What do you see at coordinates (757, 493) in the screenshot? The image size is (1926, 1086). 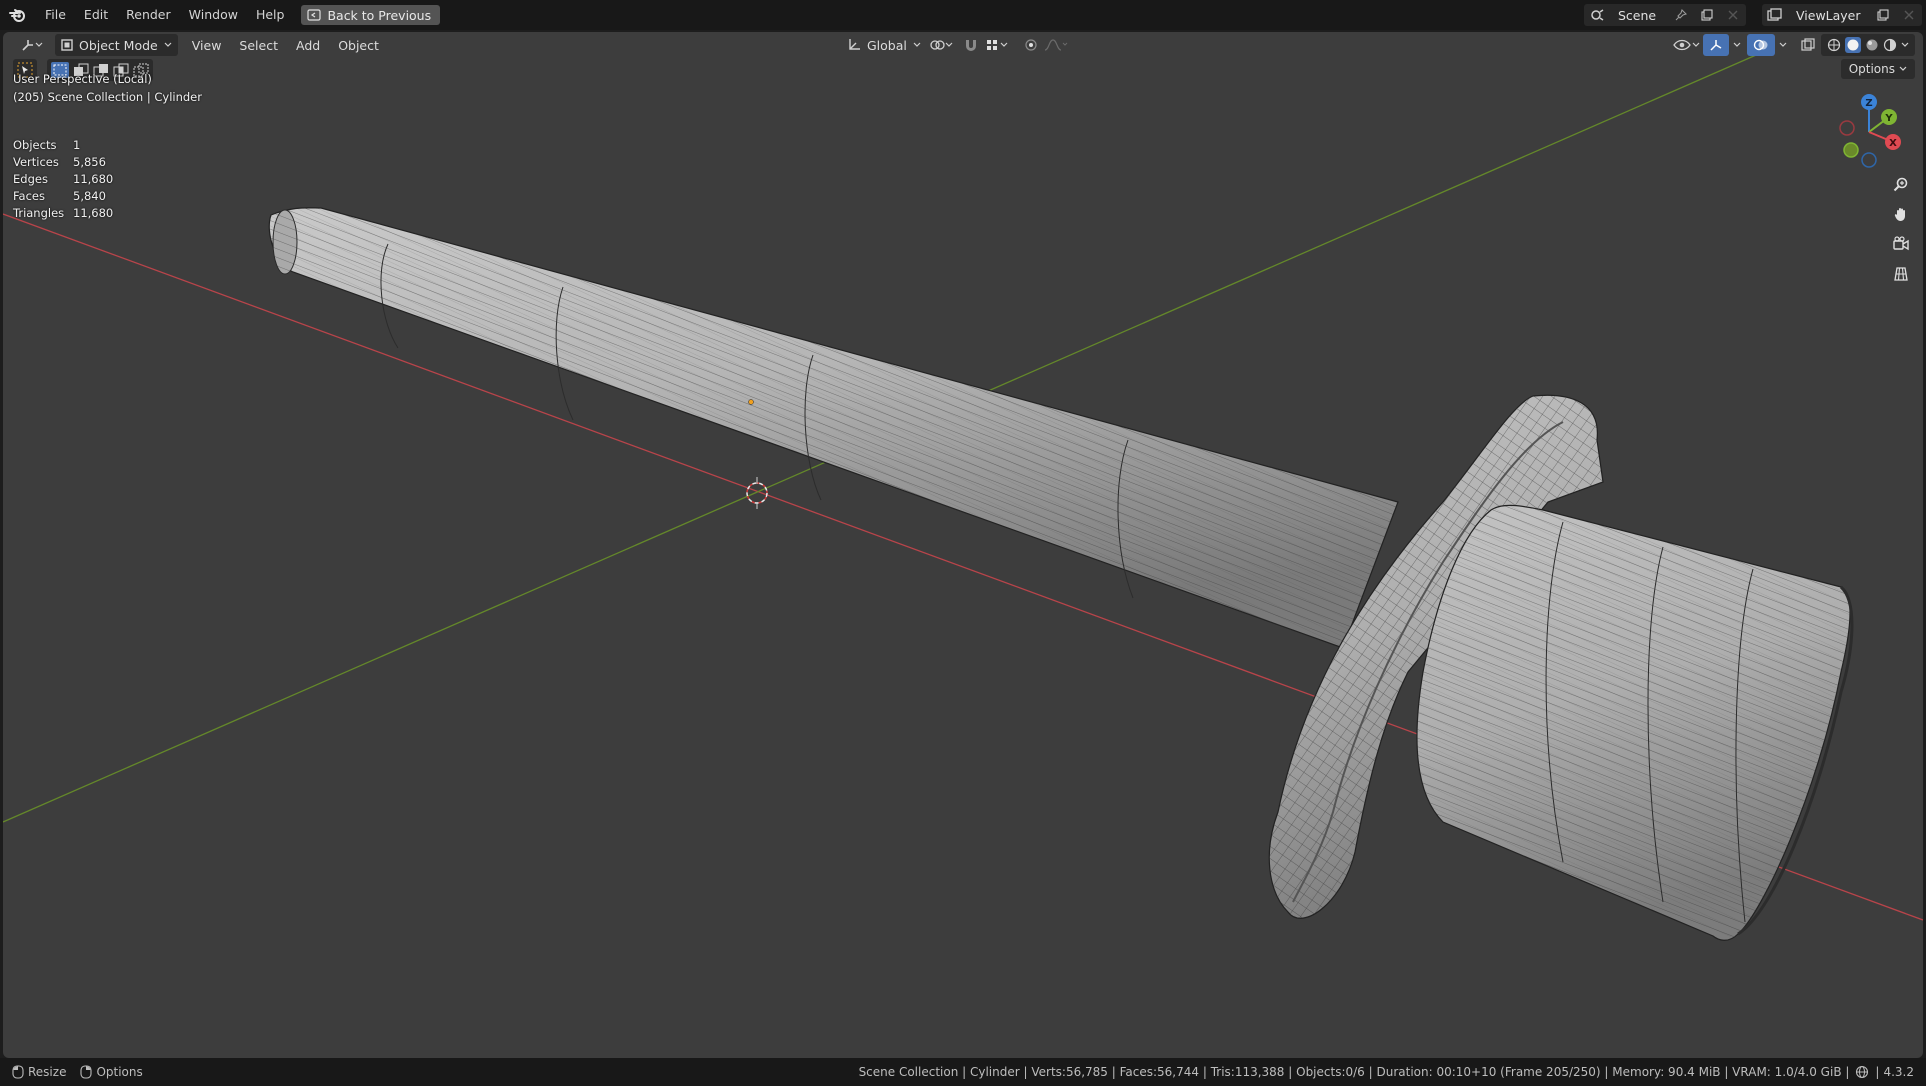 I see `3d-cursor` at bounding box center [757, 493].